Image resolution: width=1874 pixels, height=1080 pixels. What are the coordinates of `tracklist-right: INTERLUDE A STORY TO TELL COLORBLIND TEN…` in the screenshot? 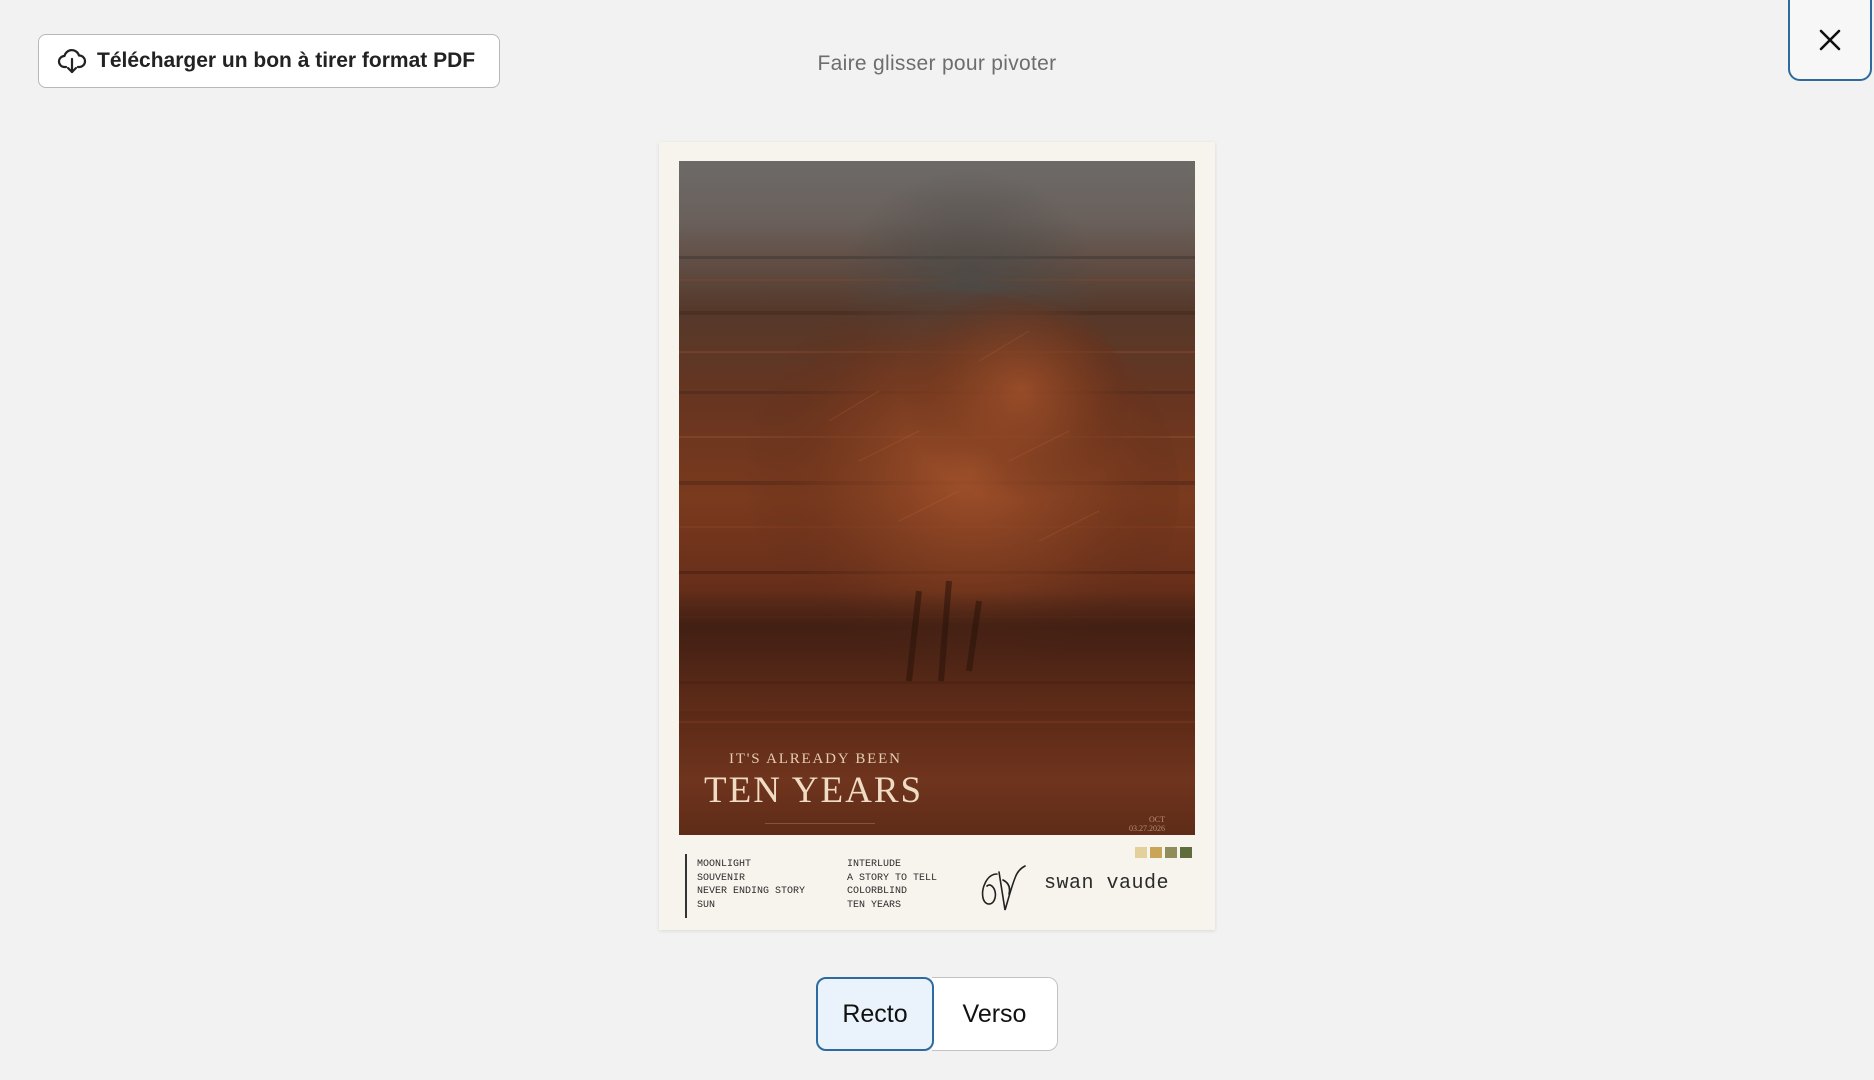 It's located at (892, 885).